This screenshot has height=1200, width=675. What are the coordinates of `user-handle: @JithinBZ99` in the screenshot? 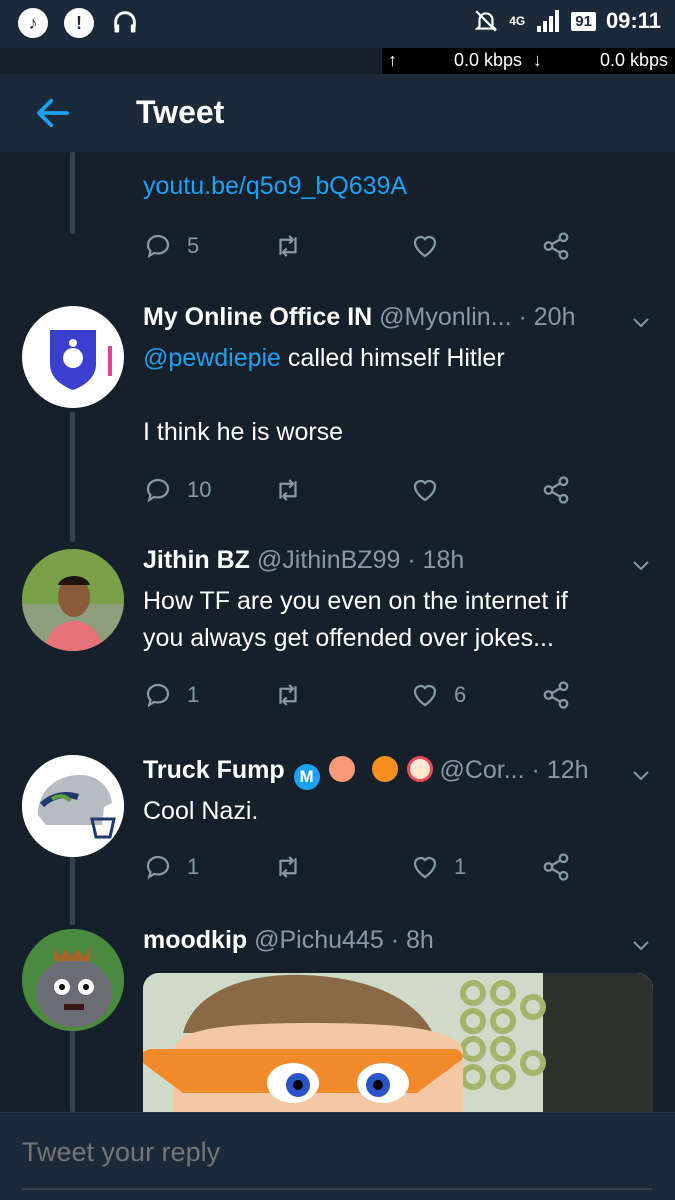 It's located at (329, 560).